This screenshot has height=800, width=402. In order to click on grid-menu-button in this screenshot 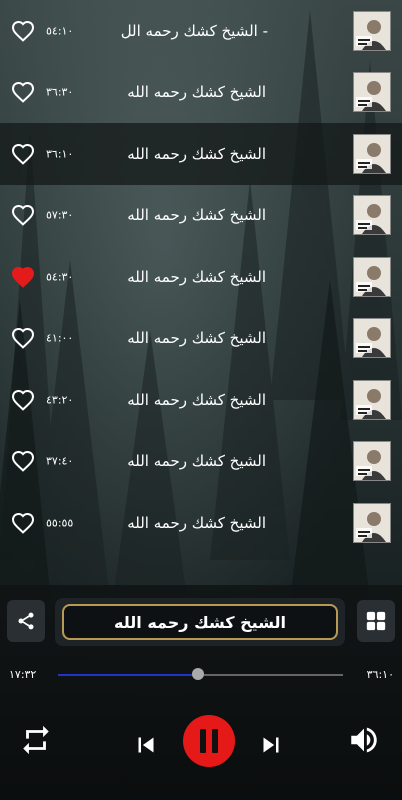, I will do `click(376, 621)`.